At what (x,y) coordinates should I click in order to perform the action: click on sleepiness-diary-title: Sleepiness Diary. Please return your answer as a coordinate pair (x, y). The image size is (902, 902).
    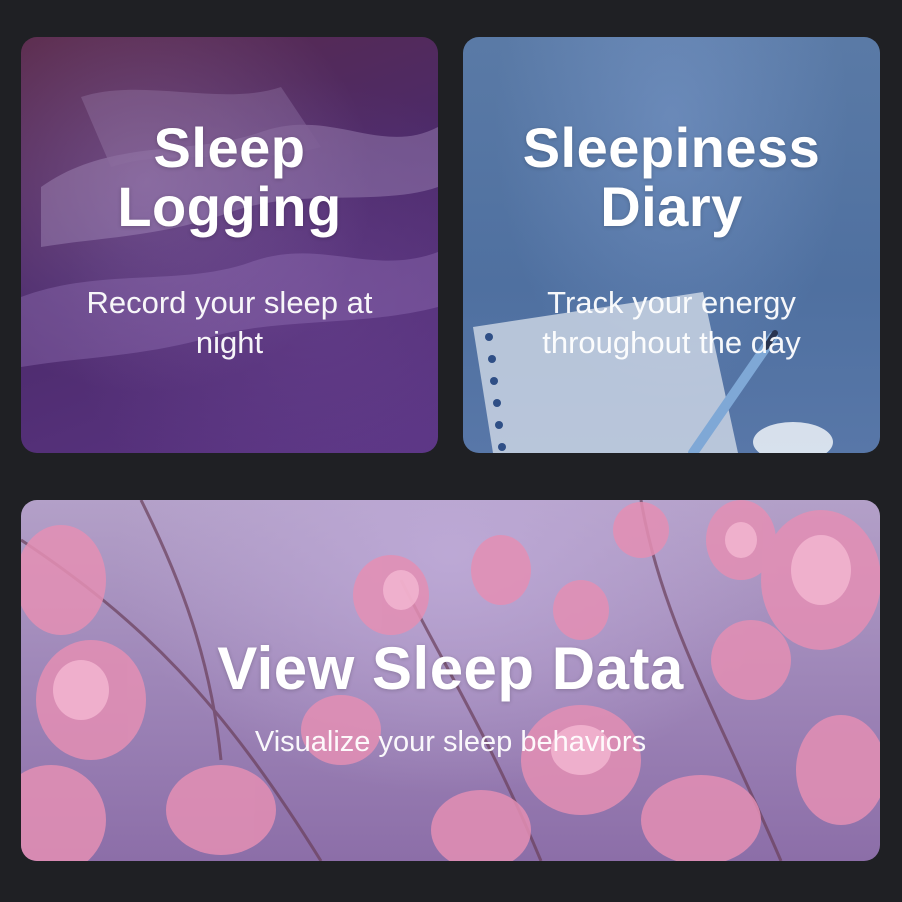
    Looking at the image, I should click on (671, 176).